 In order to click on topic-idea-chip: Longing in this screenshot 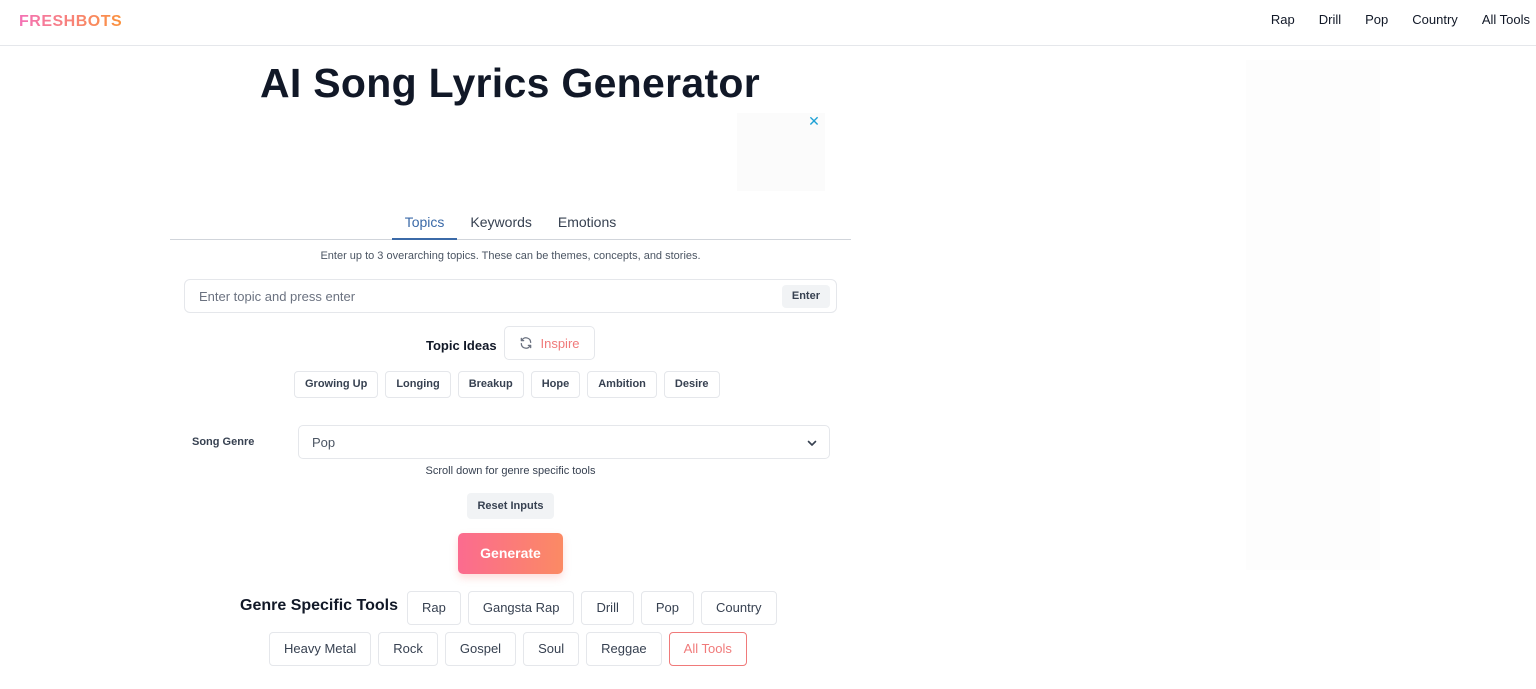, I will do `click(418, 384)`.